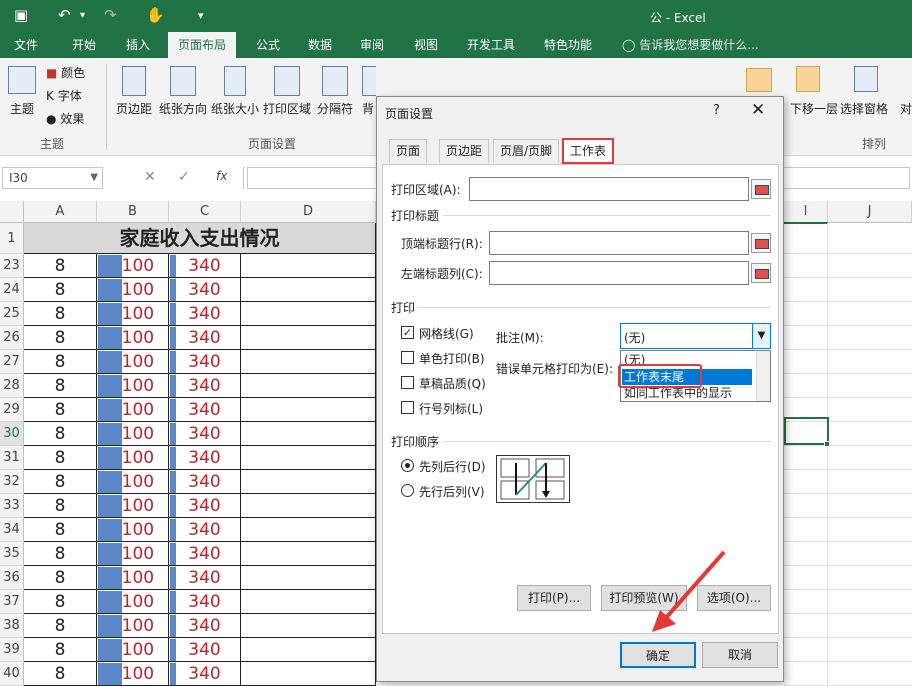 This screenshot has height=686, width=912. Describe the element at coordinates (464, 151) in the screenshot. I see `dialog-tab-margins: 页边距` at that location.